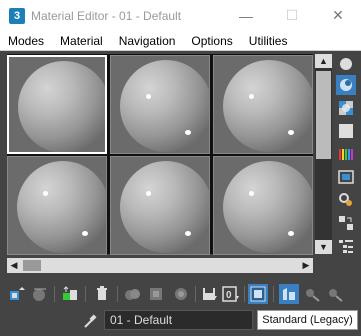  What do you see at coordinates (70, 294) in the screenshot?
I see `assign-material-to-selection-icon` at bounding box center [70, 294].